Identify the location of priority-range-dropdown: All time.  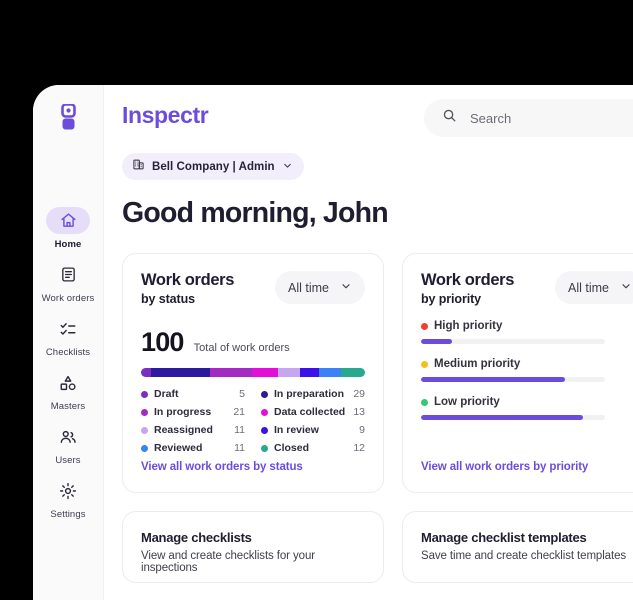
(594, 287).